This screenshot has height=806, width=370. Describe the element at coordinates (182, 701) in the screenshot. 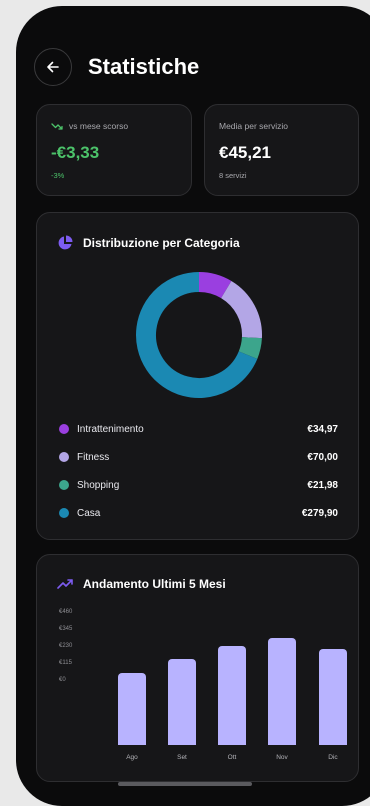

I see `bar-set` at that location.